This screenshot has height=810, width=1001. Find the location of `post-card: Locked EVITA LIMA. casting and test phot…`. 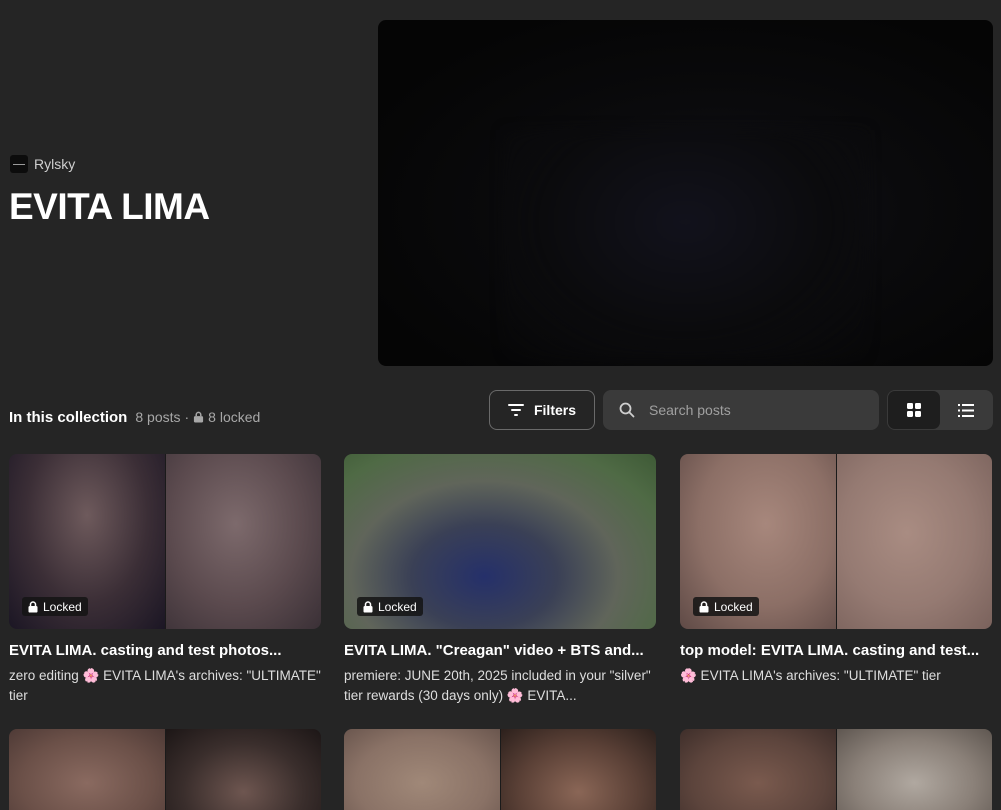

post-card: Locked EVITA LIMA. casting and test phot… is located at coordinates (165, 580).